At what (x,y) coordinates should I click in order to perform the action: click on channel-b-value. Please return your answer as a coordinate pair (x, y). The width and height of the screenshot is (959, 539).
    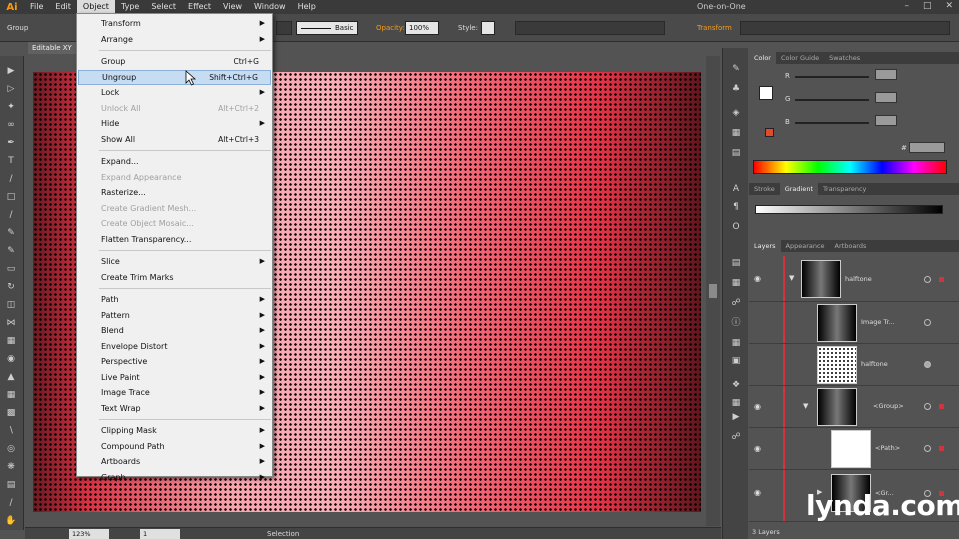
    Looking at the image, I should click on (886, 120).